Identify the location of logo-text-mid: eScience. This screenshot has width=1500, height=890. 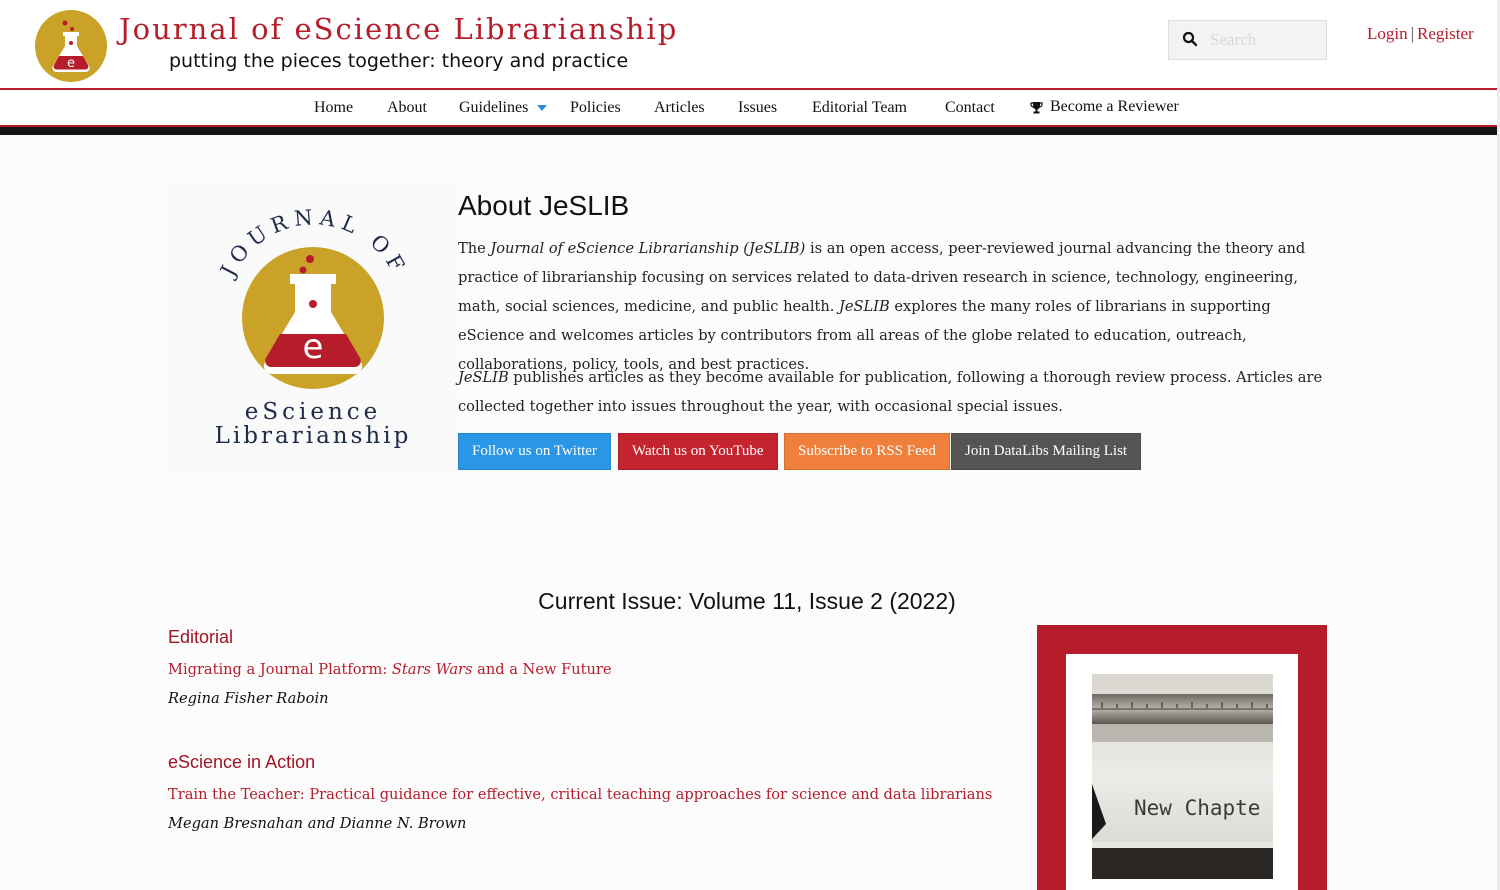
(313, 412).